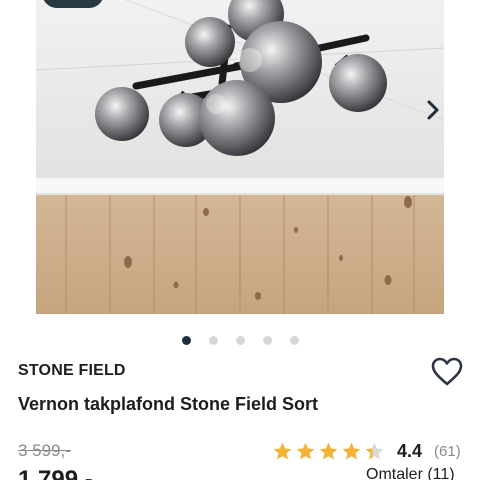 The height and width of the screenshot is (480, 480). I want to click on product-brand: STONE FIELD, so click(72, 371).